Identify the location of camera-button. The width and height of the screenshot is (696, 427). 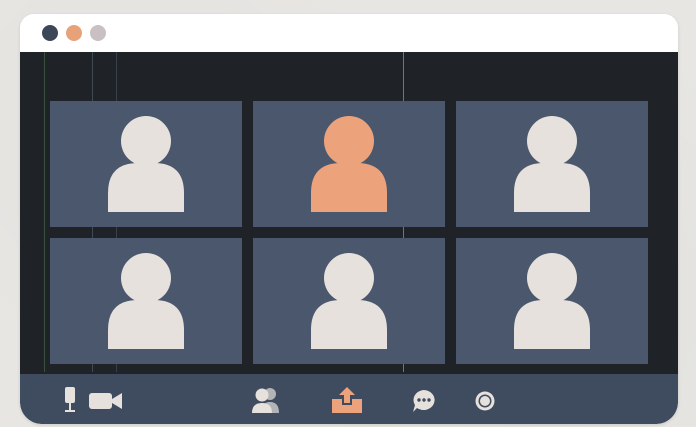
(106, 401).